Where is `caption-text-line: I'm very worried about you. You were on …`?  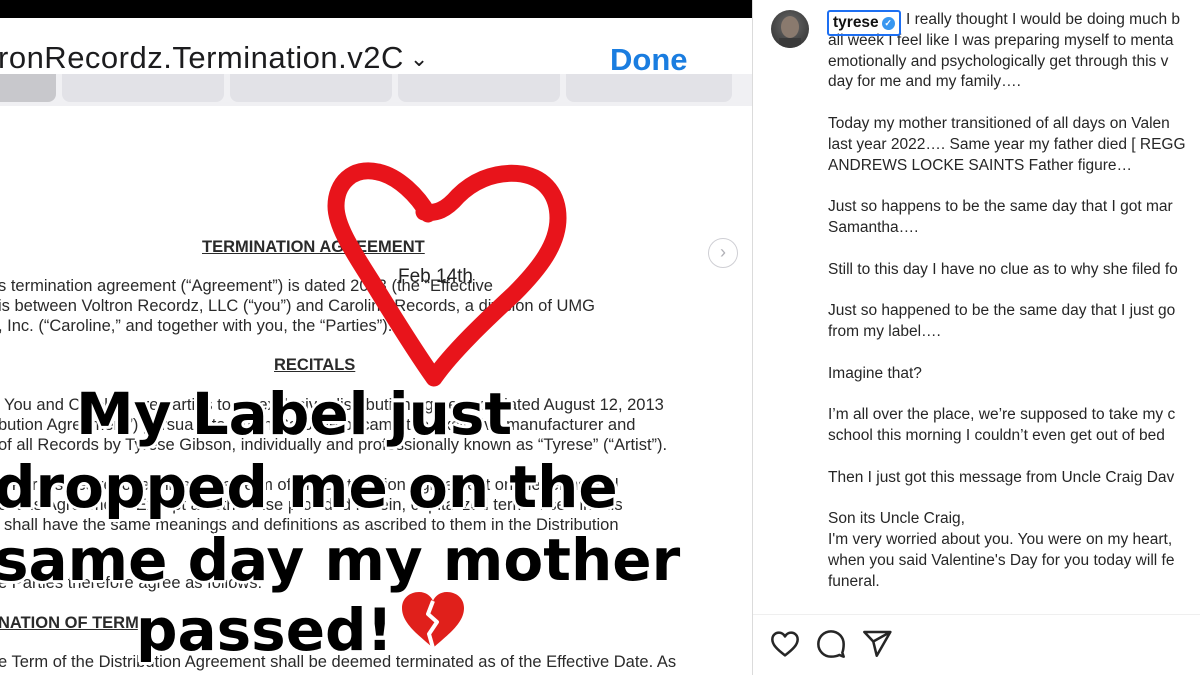
caption-text-line: I'm very worried about you. You were on … is located at coordinates (1000, 539).